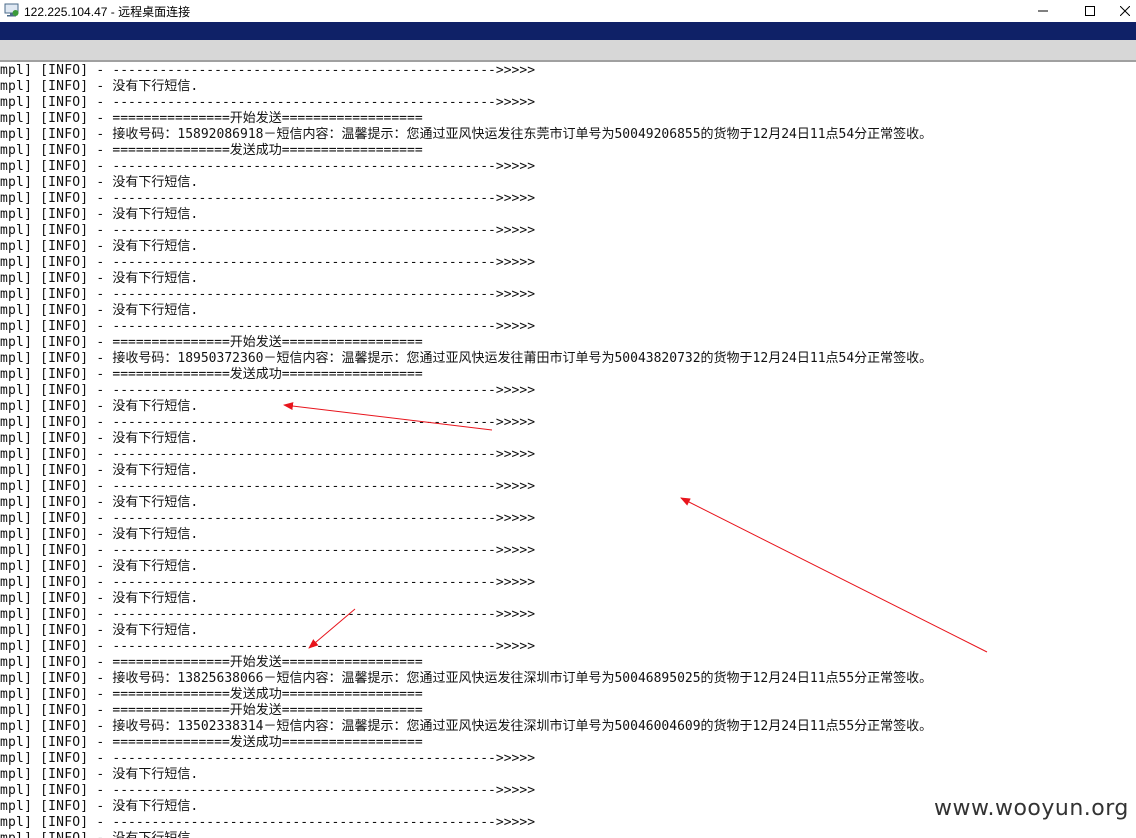  I want to click on minimize-button, so click(1043, 11).